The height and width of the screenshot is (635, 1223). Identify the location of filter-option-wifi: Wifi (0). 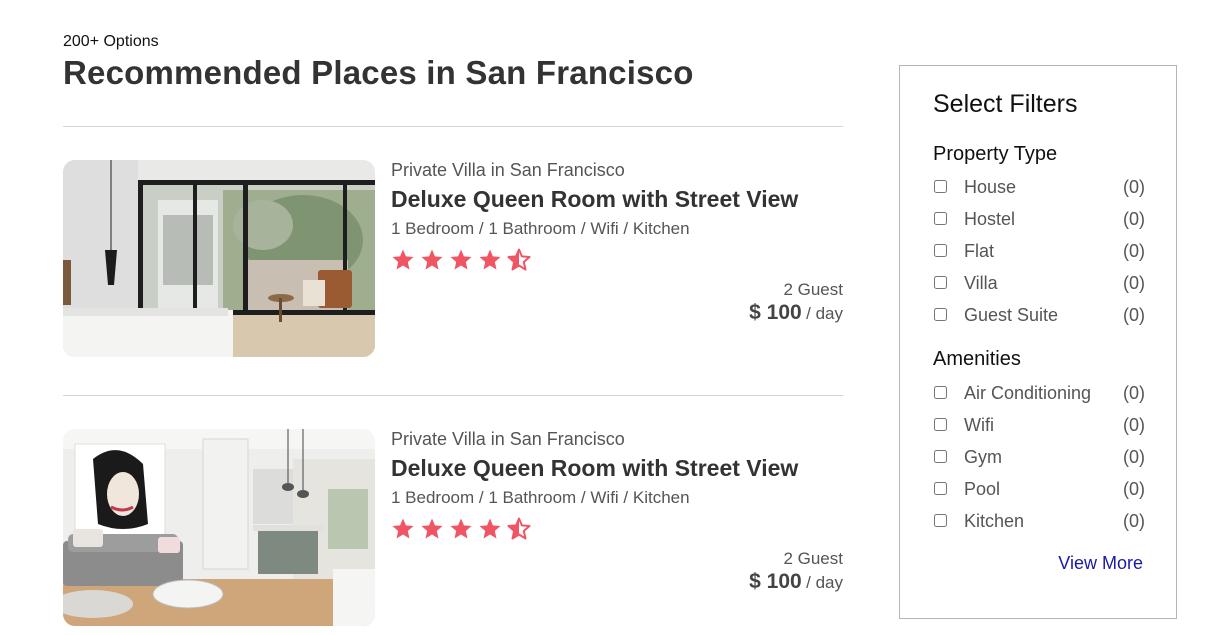
(1039, 425).